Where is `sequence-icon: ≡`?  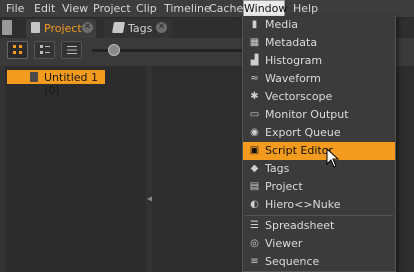
sequence-icon: ≡ is located at coordinates (254, 261).